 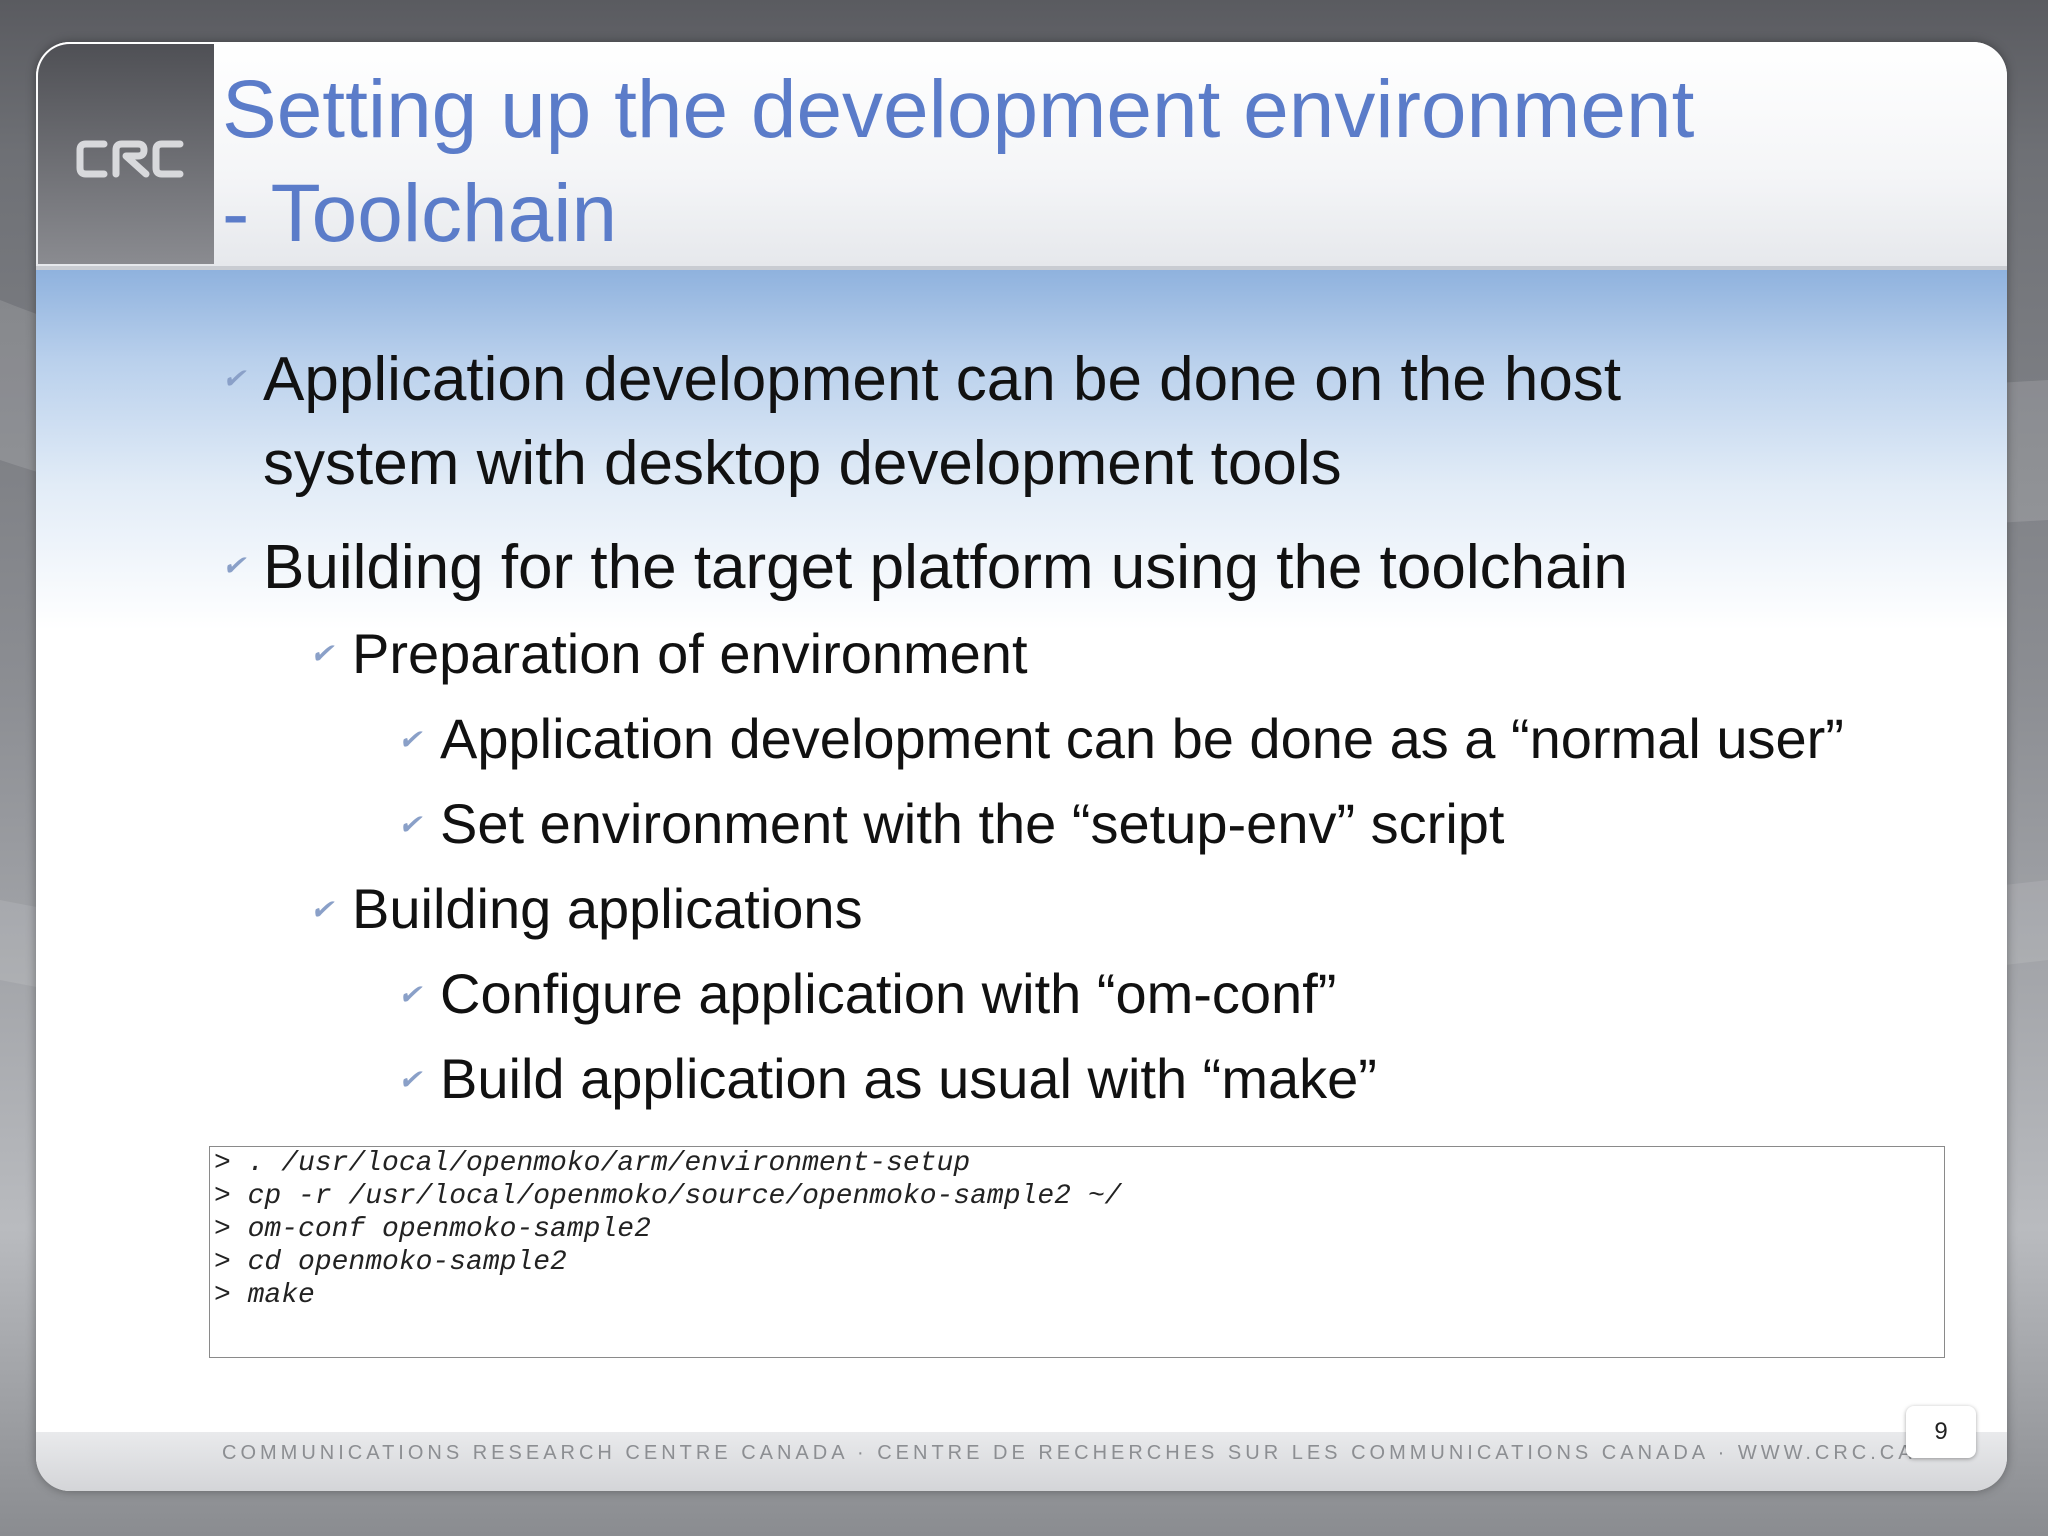 What do you see at coordinates (1941, 1432) in the screenshot?
I see `page-number: 9` at bounding box center [1941, 1432].